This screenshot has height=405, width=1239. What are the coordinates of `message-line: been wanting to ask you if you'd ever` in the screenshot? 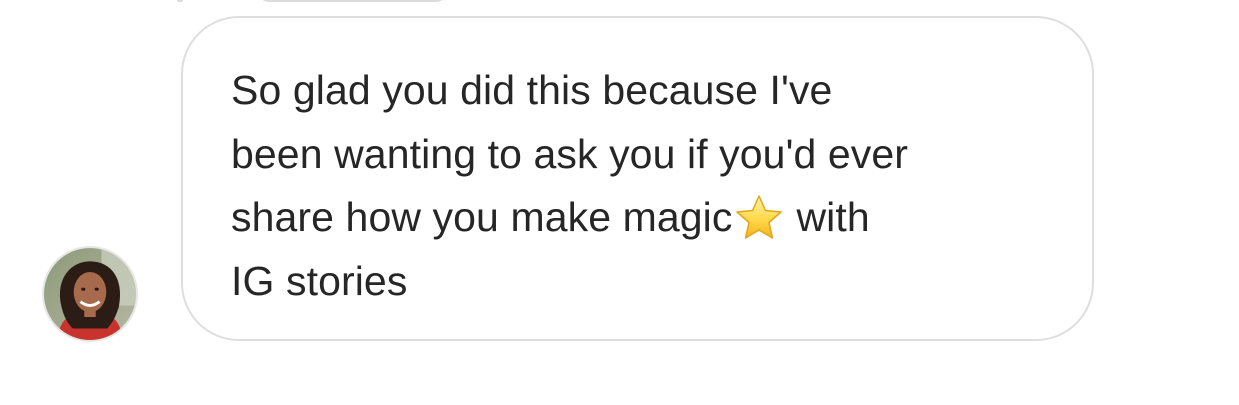 It's located at (570, 153).